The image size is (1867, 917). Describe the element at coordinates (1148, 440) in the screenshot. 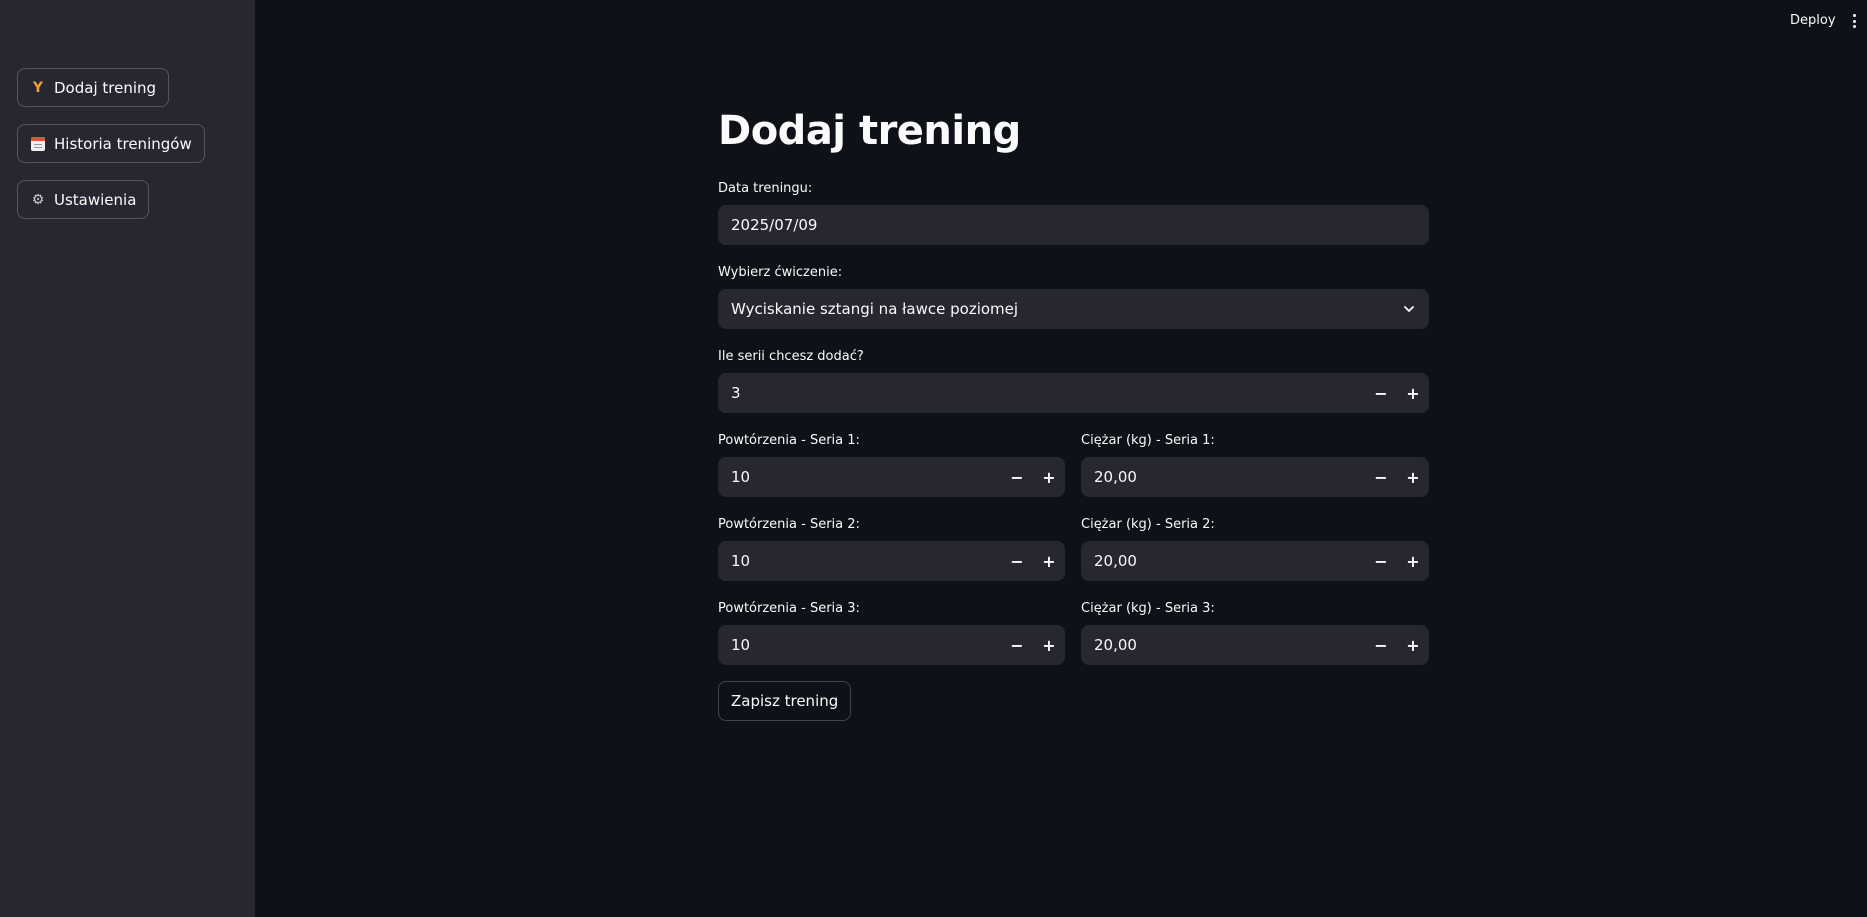

I see `weight-label: Ciężar (kg) - Seria 1:` at that location.